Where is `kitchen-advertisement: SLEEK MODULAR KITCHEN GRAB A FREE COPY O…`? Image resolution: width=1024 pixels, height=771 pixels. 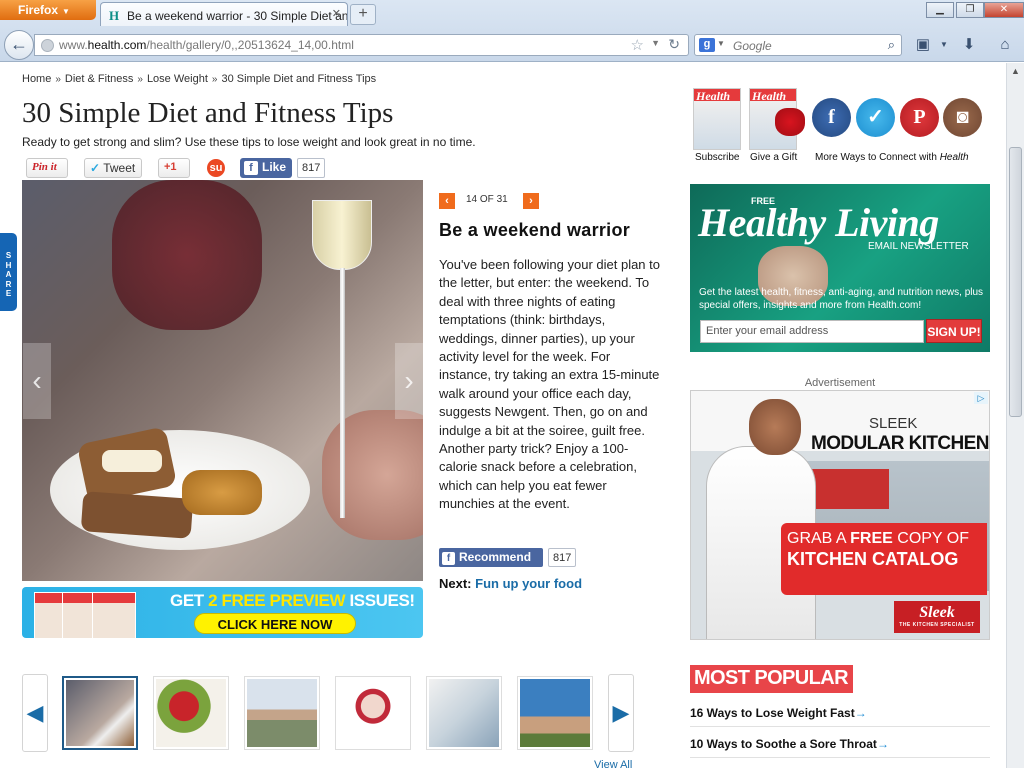 kitchen-advertisement: SLEEK MODULAR KITCHEN GRAB A FREE COPY O… is located at coordinates (840, 515).